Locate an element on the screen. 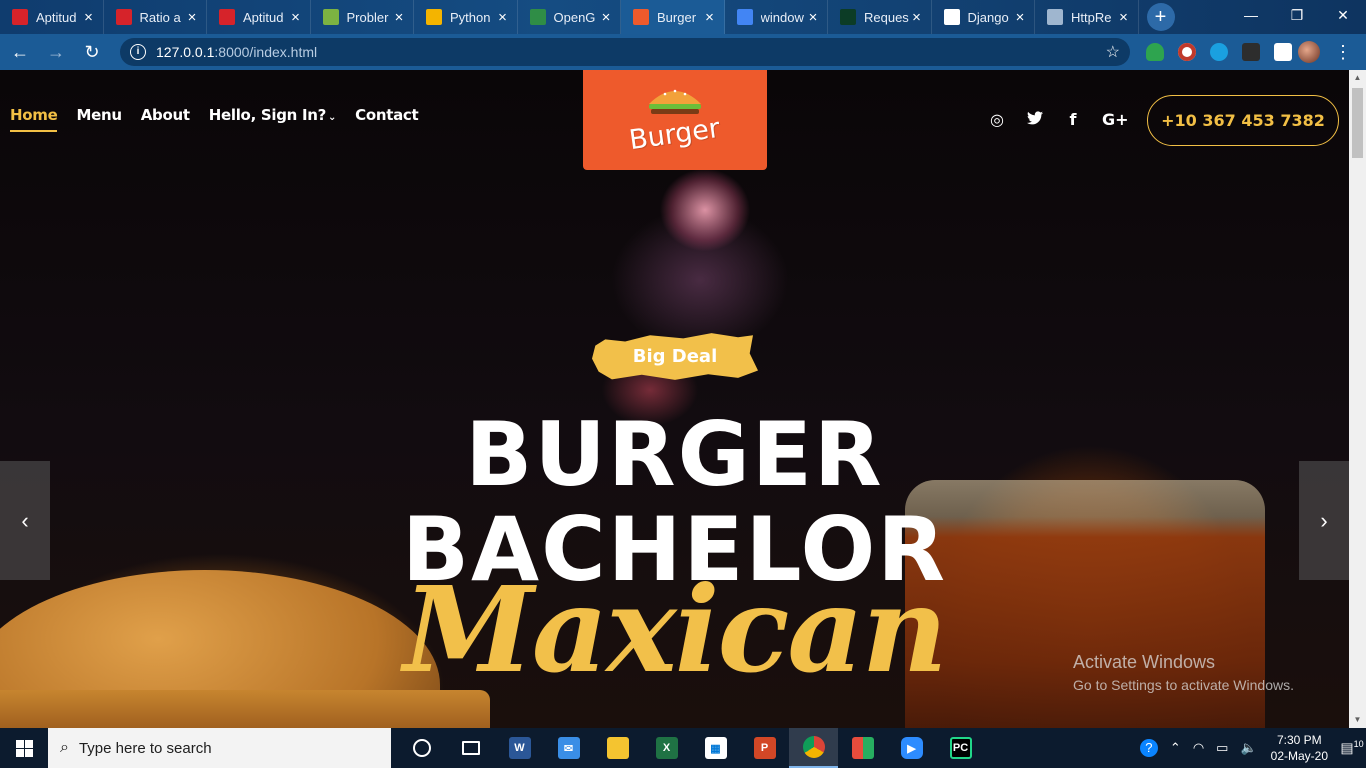 The width and height of the screenshot is (1366, 768). search-icon: ⌕ is located at coordinates (64, 747).